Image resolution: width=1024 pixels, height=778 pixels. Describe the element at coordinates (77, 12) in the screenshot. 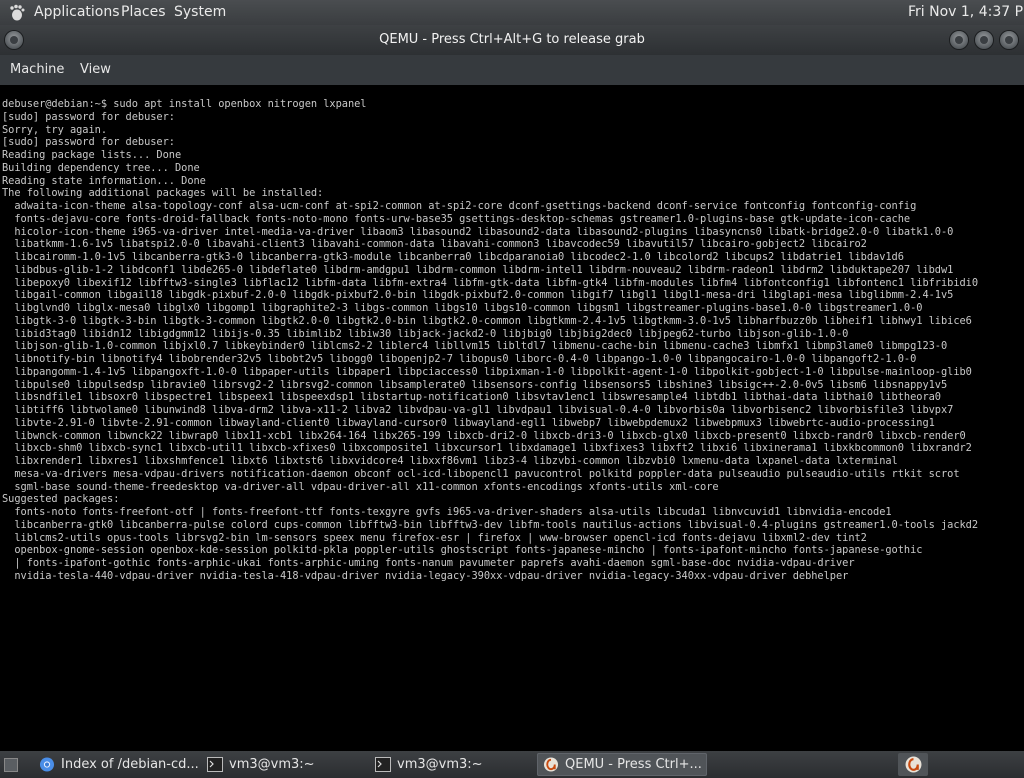

I see `applications-menu: Applications` at that location.